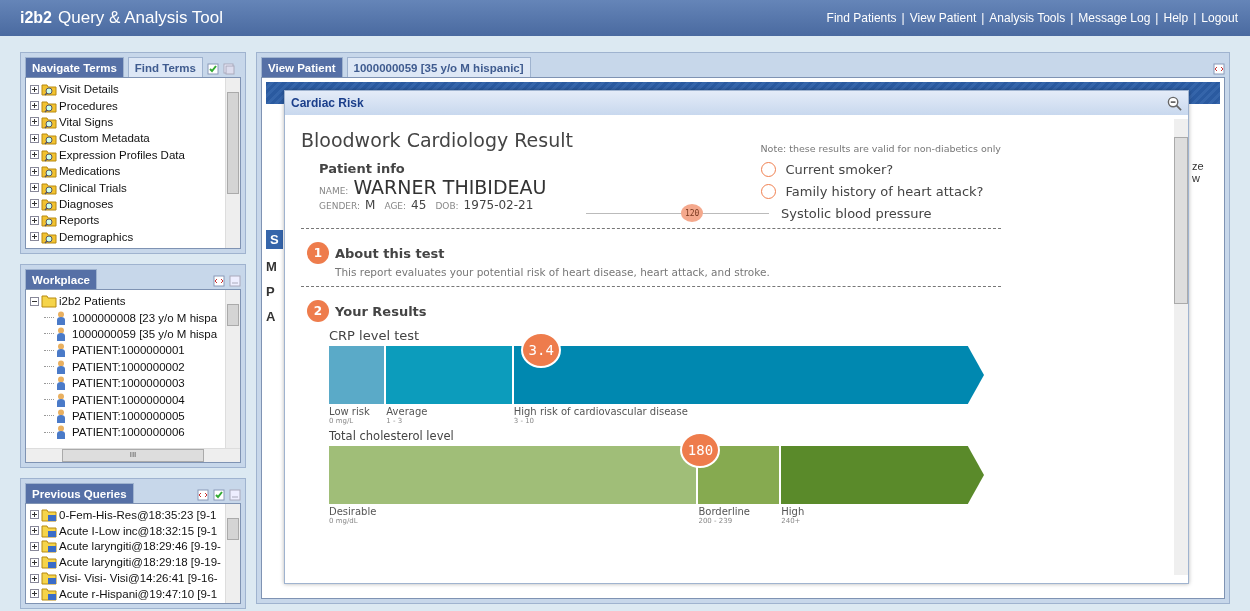 This screenshot has height=611, width=1250. Describe the element at coordinates (128, 415) in the screenshot. I see `tree-item: PATIENT:1000000005` at that location.